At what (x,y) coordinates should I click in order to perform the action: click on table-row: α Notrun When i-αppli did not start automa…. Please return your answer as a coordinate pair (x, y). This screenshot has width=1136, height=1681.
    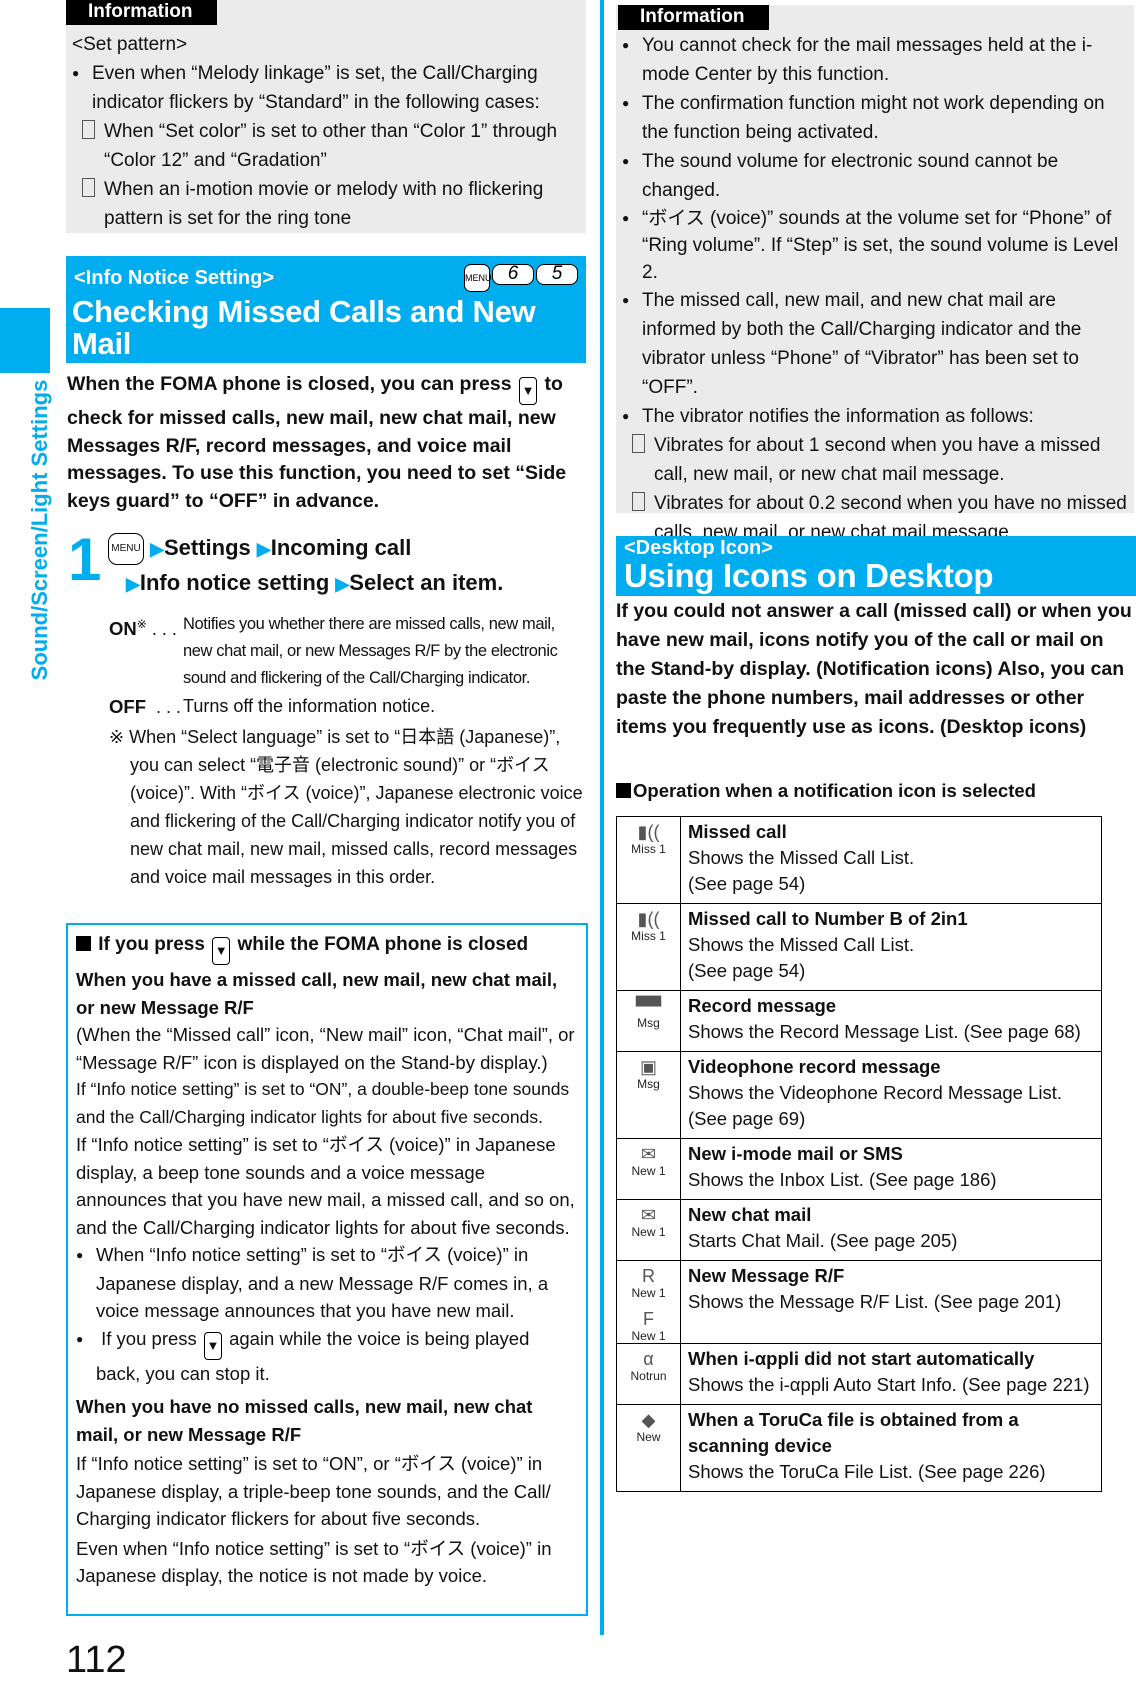
    Looking at the image, I should click on (859, 1374).